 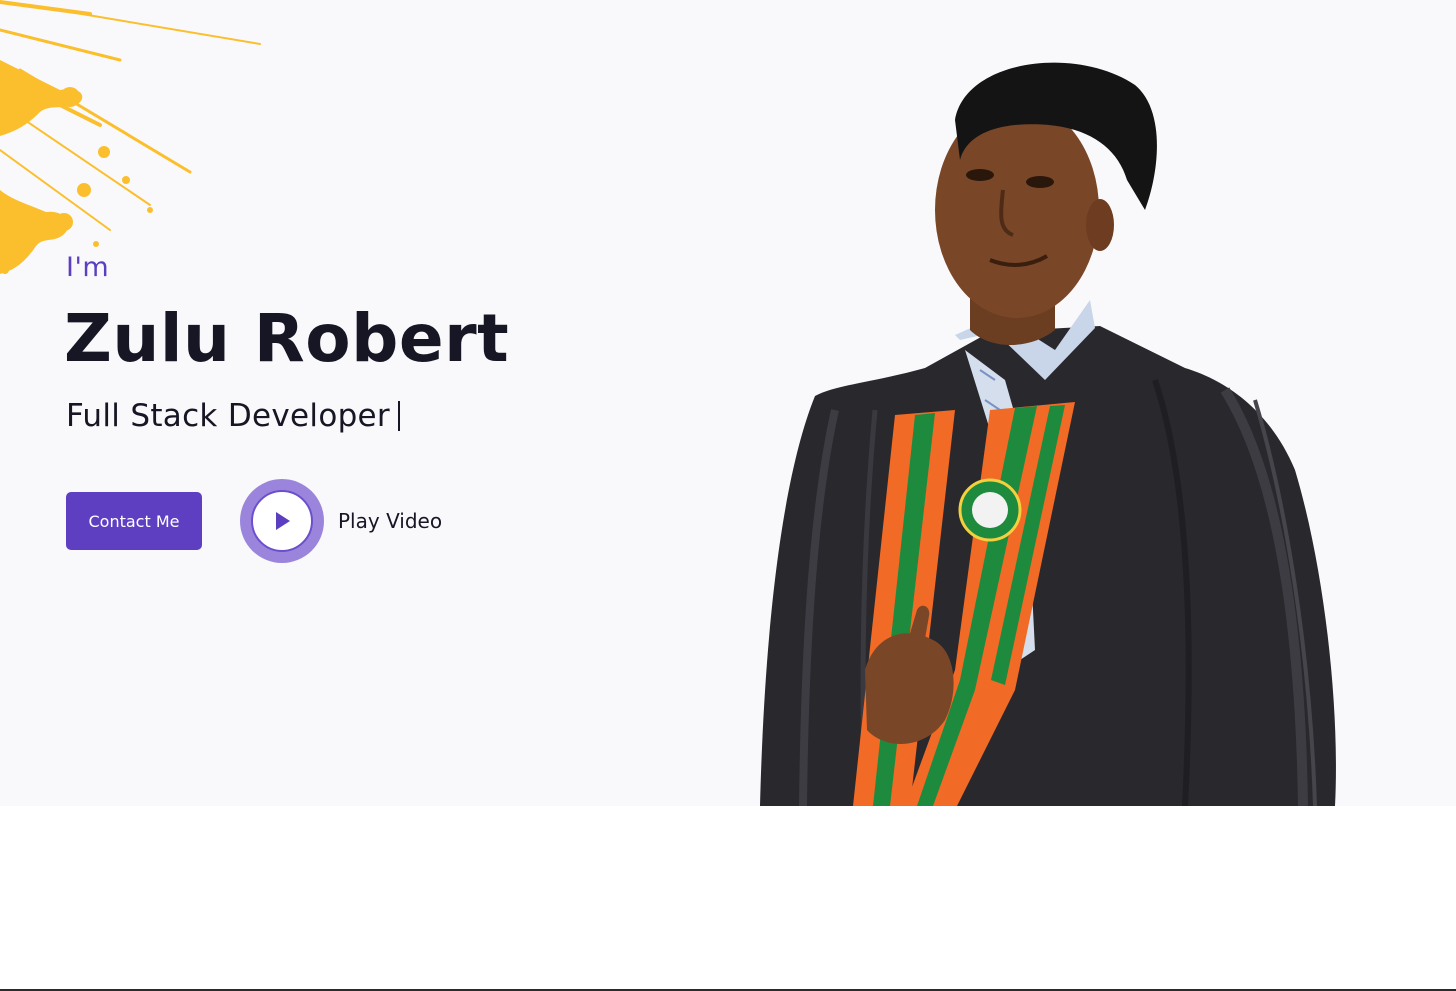 I want to click on play-video-button: Play Video, so click(x=341, y=521).